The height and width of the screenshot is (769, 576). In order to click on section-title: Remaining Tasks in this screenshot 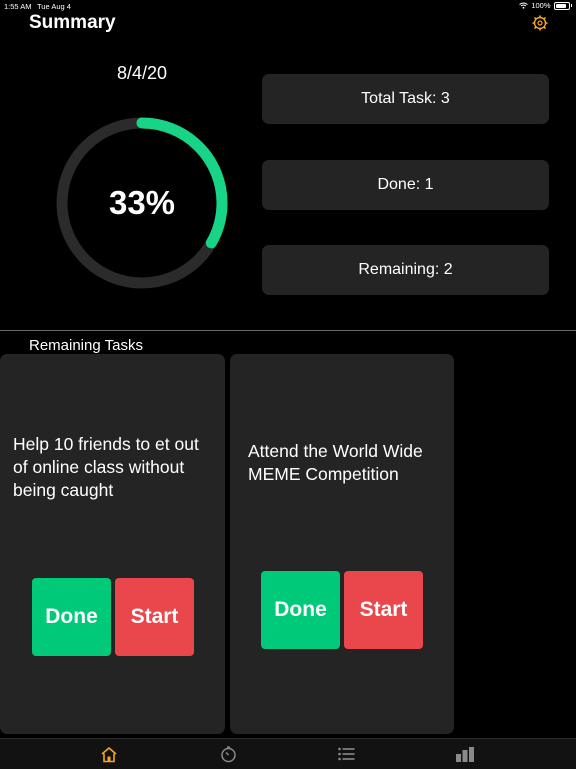, I will do `click(86, 345)`.